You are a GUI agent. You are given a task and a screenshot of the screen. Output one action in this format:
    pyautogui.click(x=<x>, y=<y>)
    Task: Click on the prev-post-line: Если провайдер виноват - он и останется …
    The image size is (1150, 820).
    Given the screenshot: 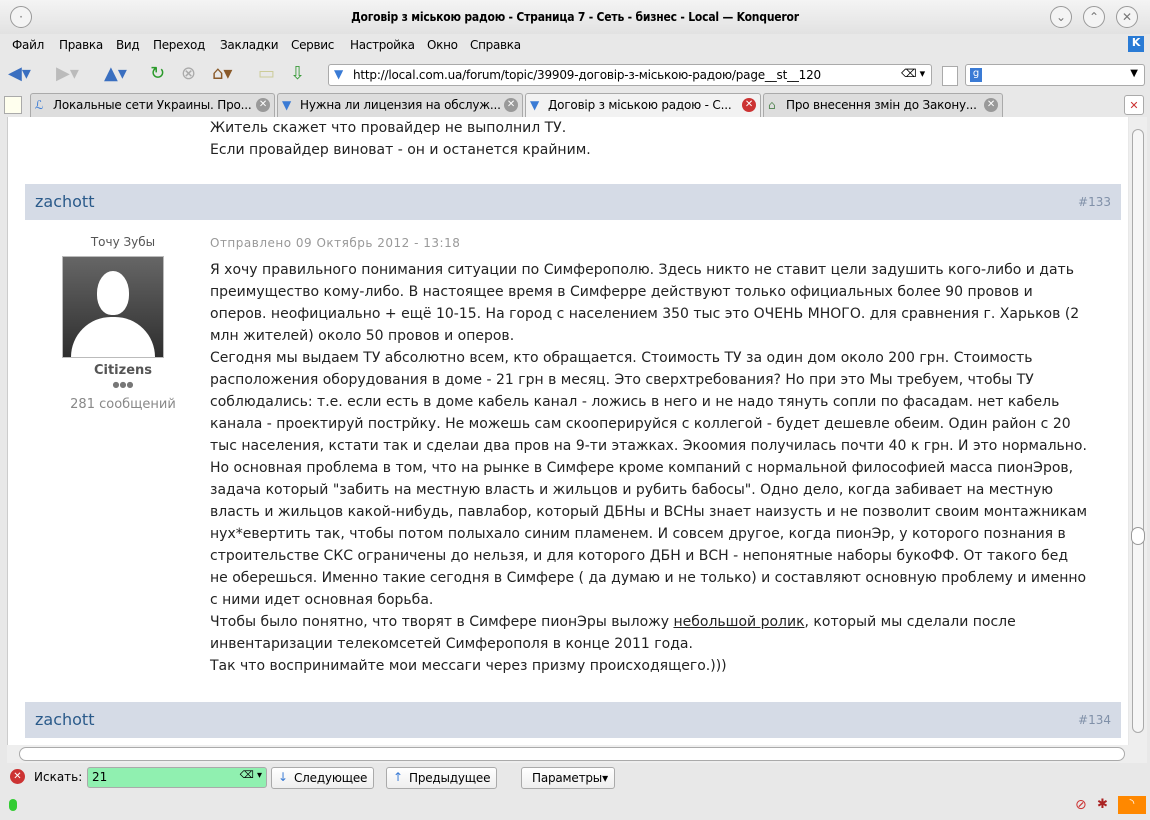 What is the action you would take?
    pyautogui.click(x=400, y=150)
    